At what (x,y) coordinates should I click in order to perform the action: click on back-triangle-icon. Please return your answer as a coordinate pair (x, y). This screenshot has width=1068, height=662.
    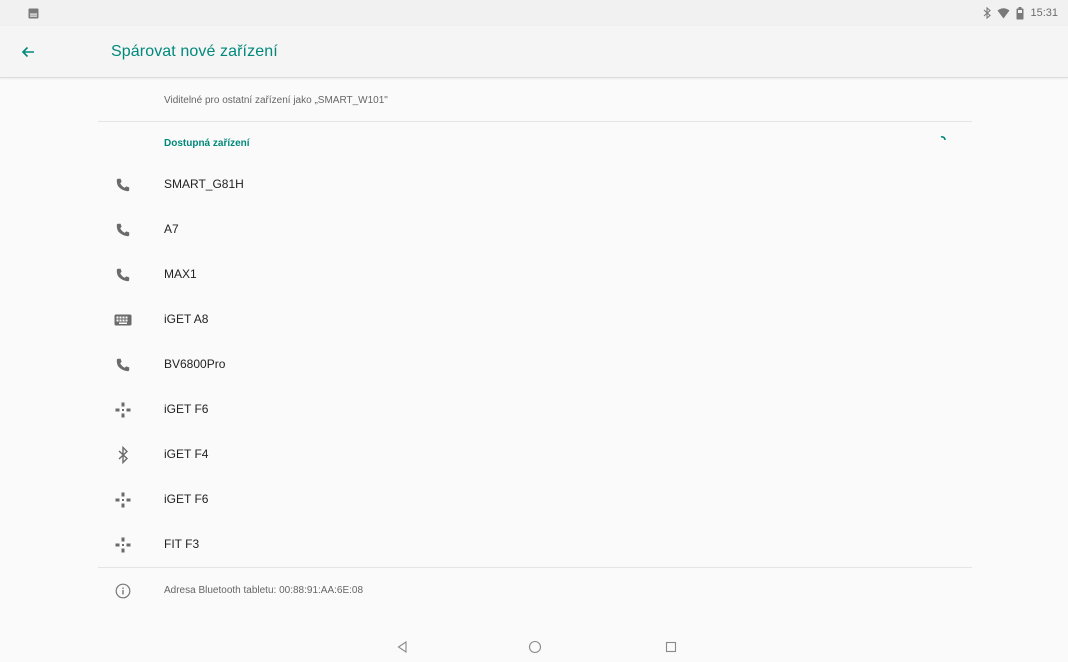
    Looking at the image, I should click on (402, 647).